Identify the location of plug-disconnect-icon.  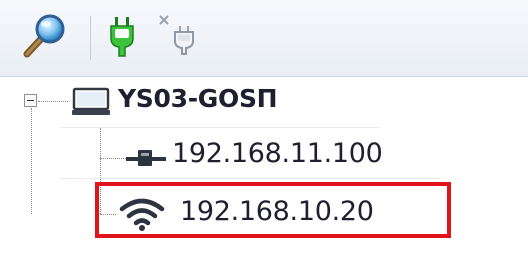
(176, 35).